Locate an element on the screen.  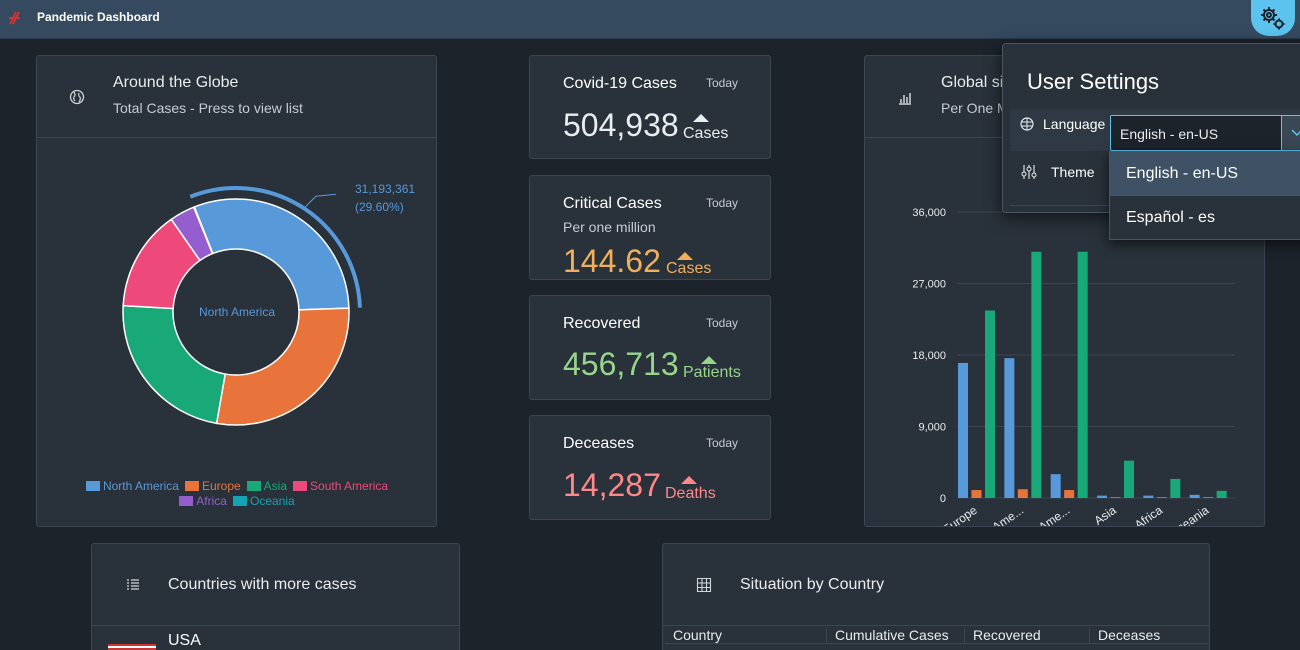
bar-chart-icon is located at coordinates (905, 99).